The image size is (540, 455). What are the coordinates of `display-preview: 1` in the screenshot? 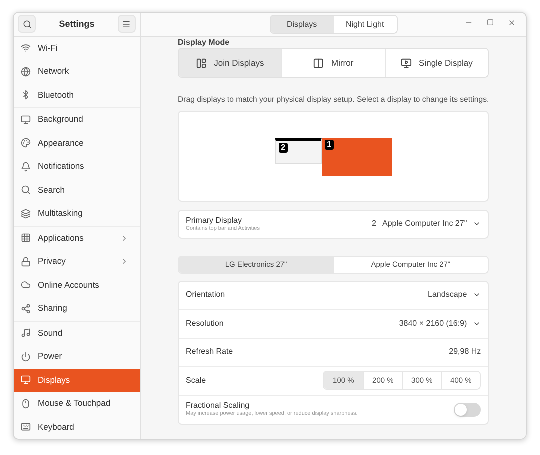 It's located at (357, 157).